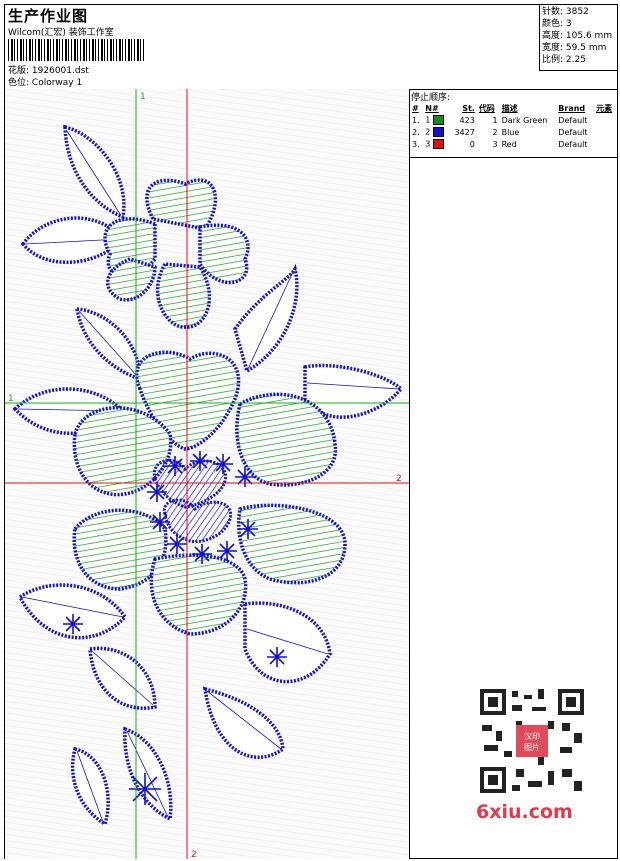  I want to click on qr-code: 汉印 图片, so click(532, 741).